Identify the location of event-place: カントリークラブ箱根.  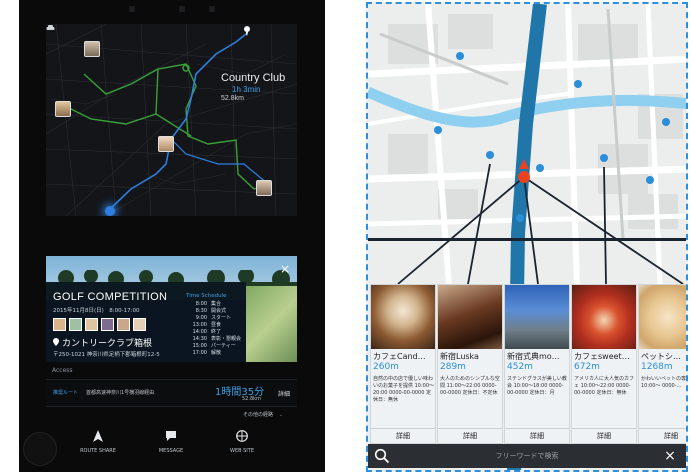
(102, 342).